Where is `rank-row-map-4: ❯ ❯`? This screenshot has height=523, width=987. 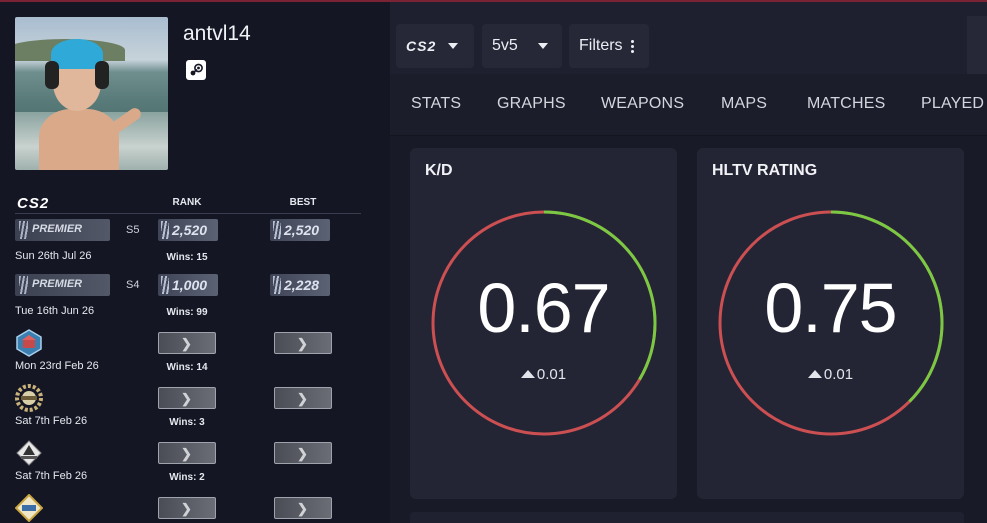
rank-row-map-4: ❯ ❯ is located at coordinates (195, 508).